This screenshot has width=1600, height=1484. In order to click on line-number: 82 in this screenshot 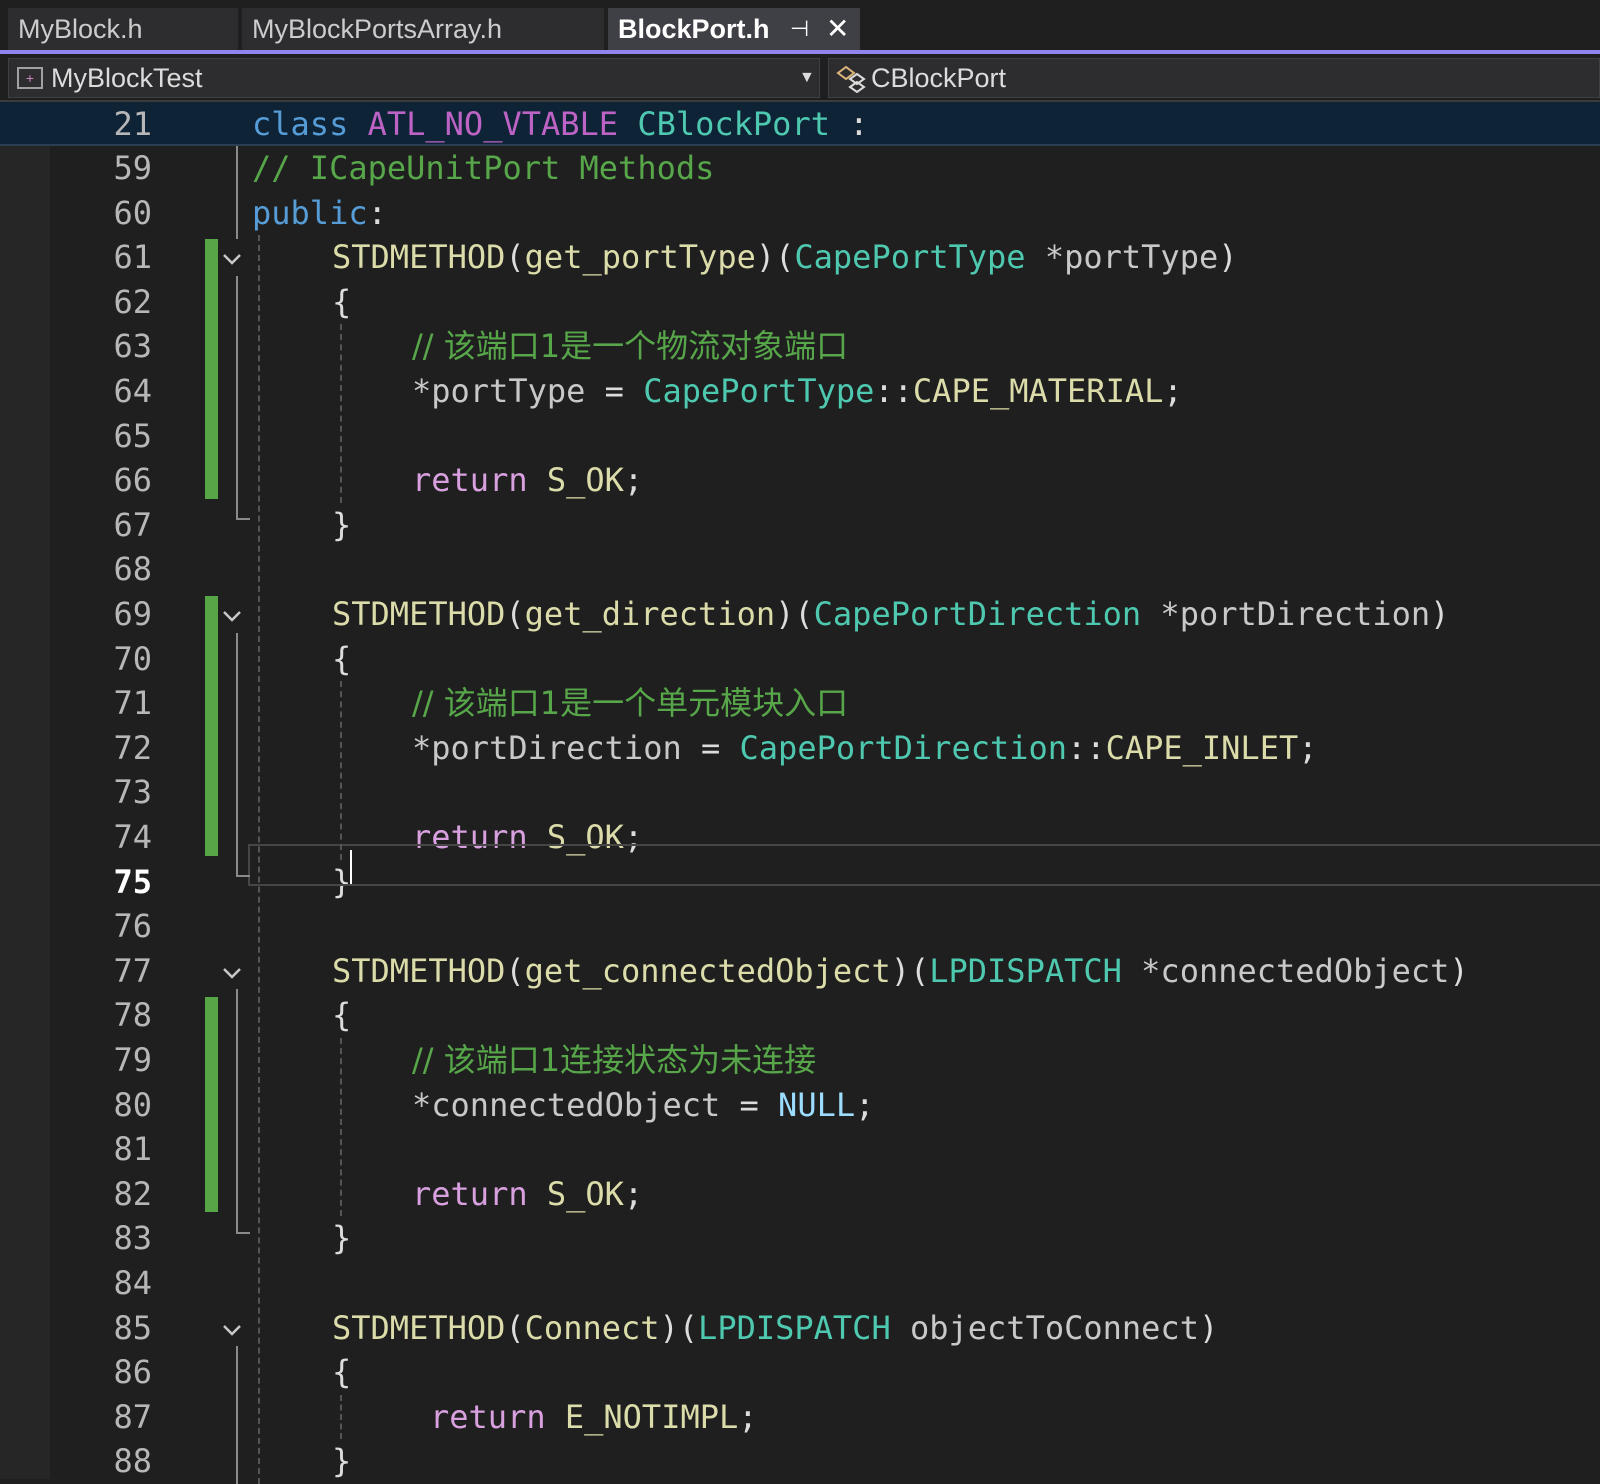, I will do `click(132, 1193)`.